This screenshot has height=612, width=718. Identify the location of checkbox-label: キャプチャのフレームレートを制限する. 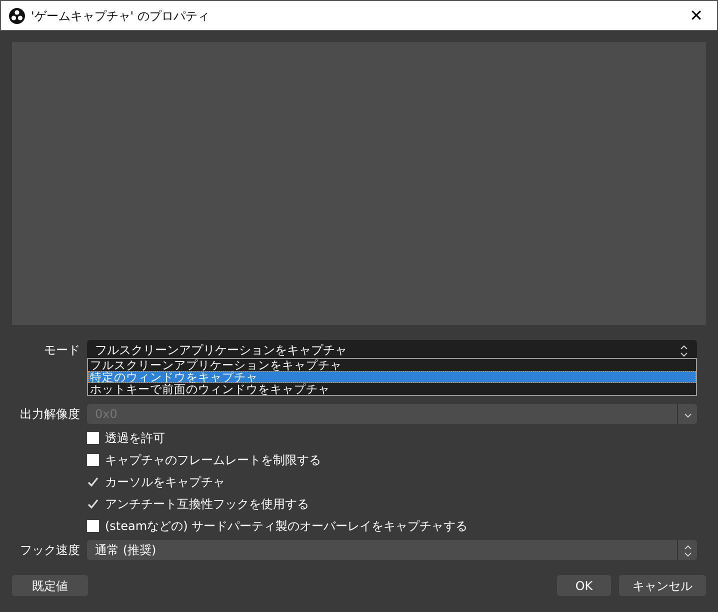
(213, 460).